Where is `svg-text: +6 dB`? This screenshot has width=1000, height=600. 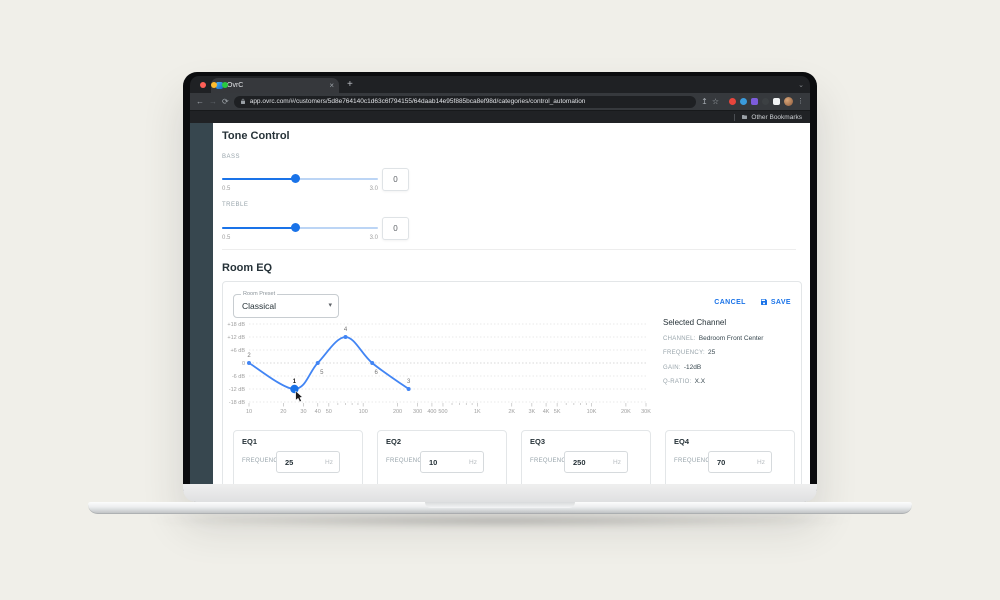 svg-text: +6 dB is located at coordinates (237, 351).